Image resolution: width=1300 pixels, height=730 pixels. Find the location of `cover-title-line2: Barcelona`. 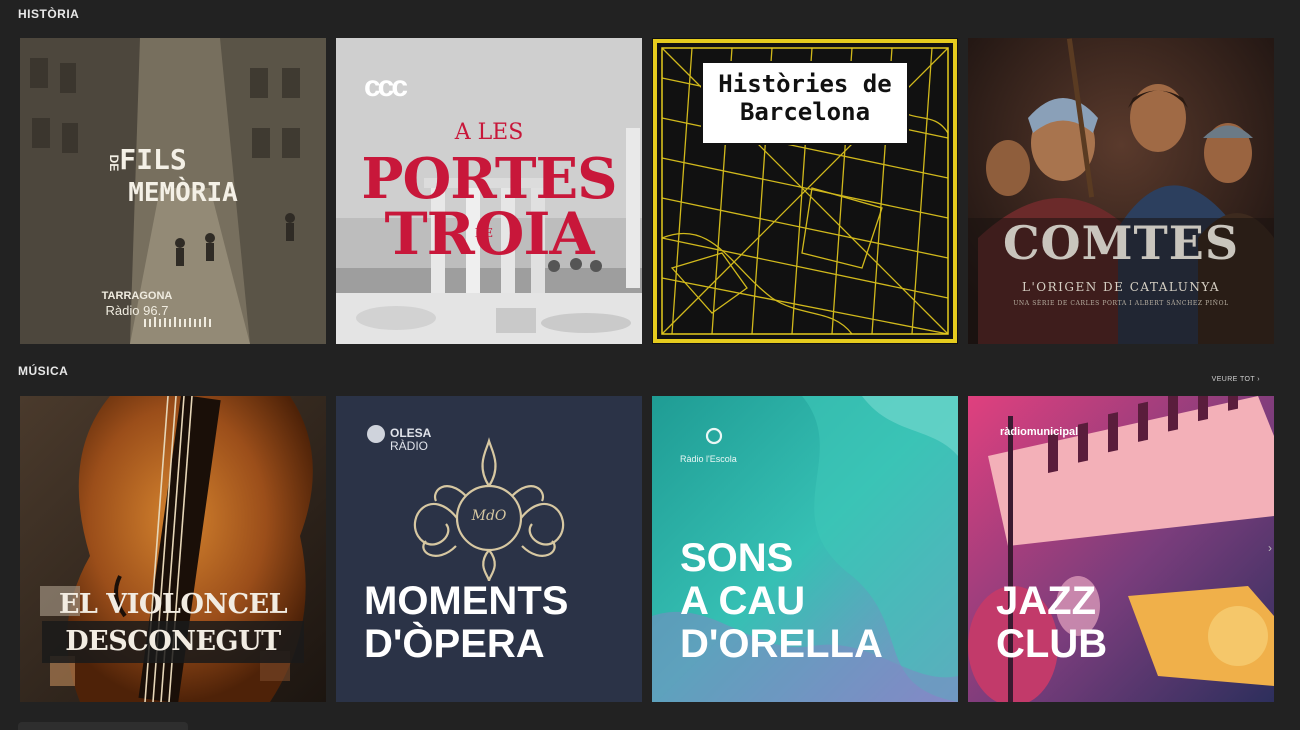

cover-title-line2: Barcelona is located at coordinates (805, 112).